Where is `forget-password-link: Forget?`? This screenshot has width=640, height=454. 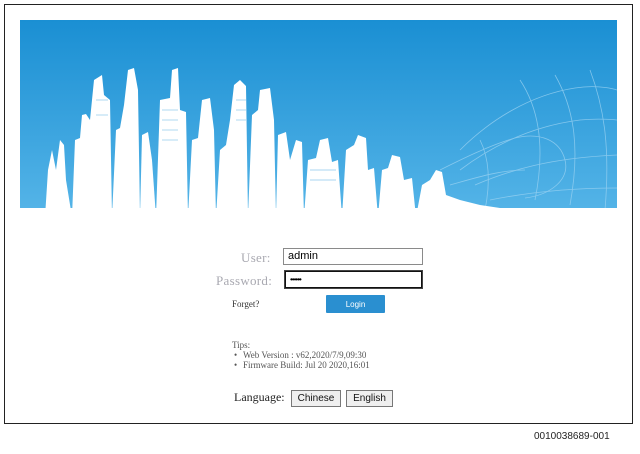 forget-password-link: Forget? is located at coordinates (245, 304).